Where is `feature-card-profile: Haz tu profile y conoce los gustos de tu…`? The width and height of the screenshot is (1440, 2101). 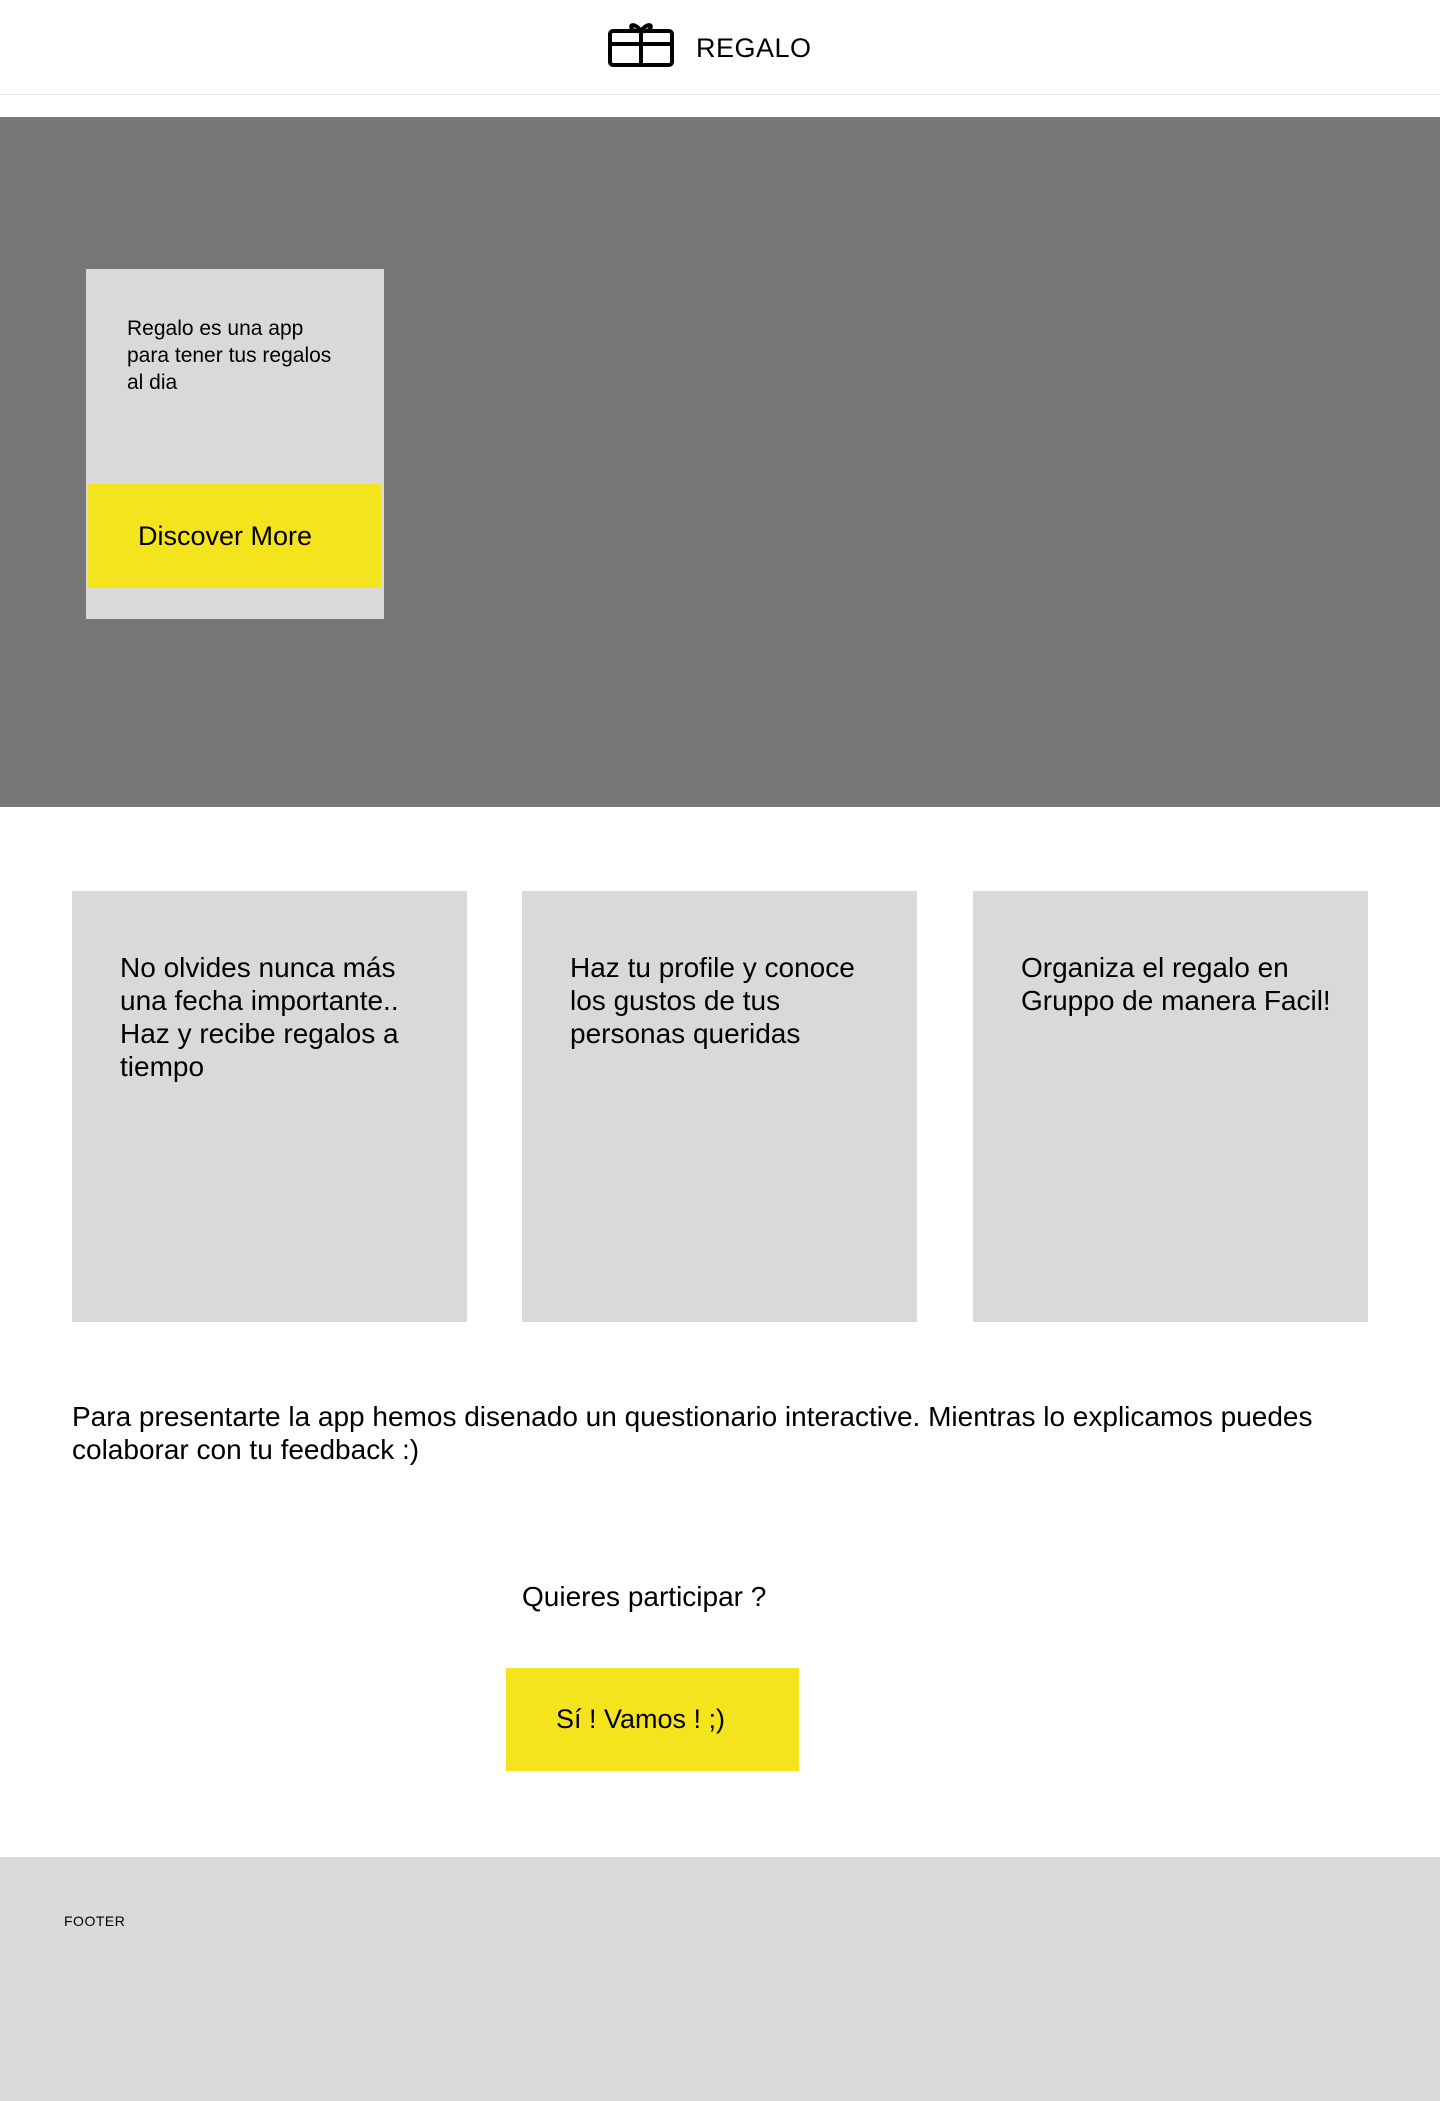 feature-card-profile: Haz tu profile y conoce los gustos de tu… is located at coordinates (719, 1106).